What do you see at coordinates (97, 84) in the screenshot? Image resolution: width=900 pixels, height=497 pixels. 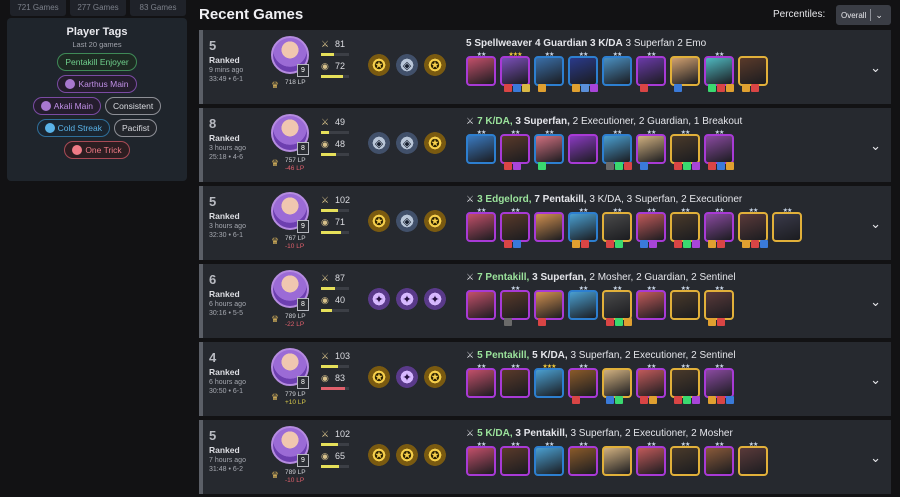 I see `player-tag: Karthus Main` at bounding box center [97, 84].